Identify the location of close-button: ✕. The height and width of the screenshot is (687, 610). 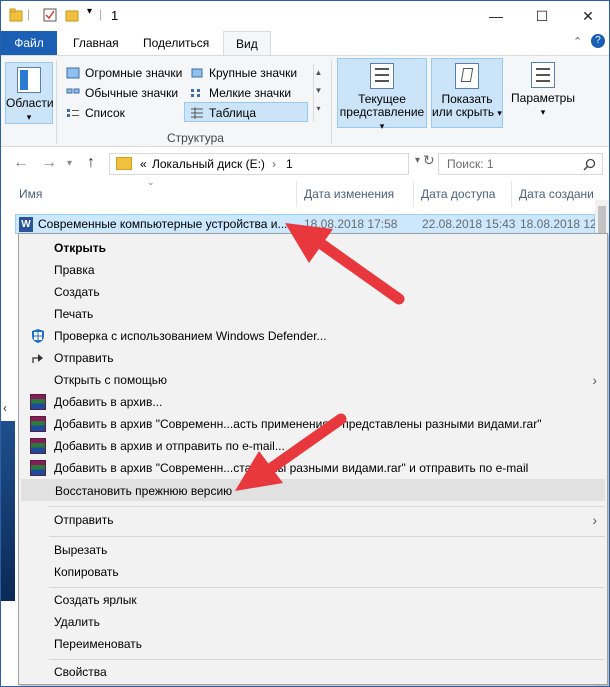
(587, 16).